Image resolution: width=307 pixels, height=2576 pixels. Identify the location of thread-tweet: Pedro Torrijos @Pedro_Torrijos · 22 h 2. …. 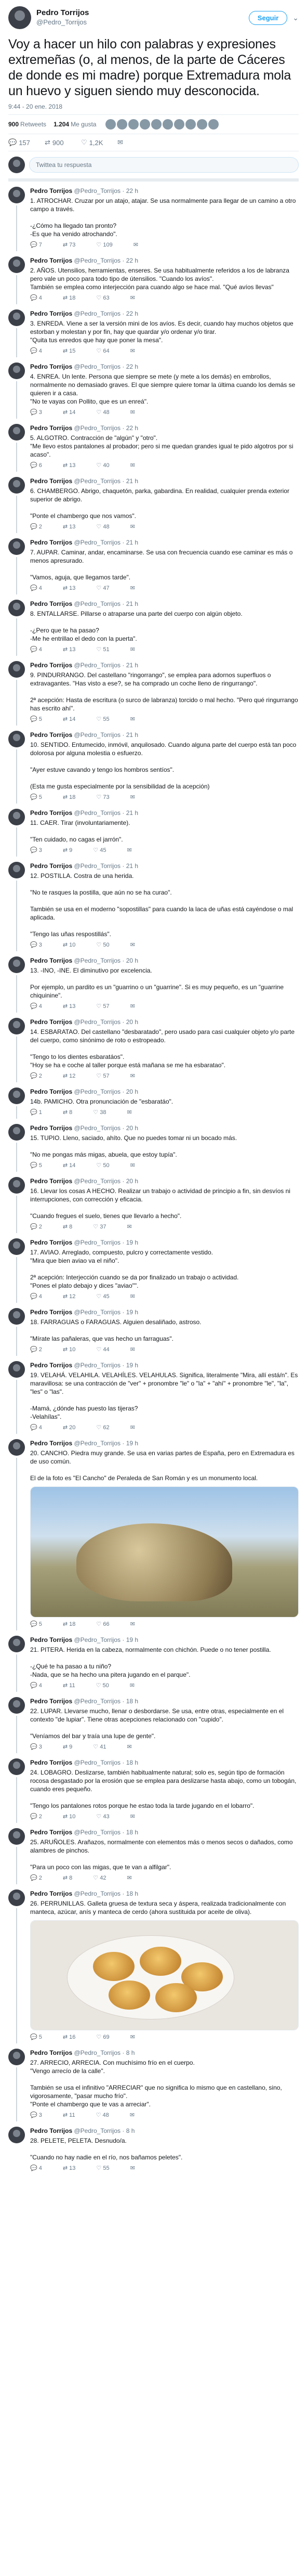
(153, 277).